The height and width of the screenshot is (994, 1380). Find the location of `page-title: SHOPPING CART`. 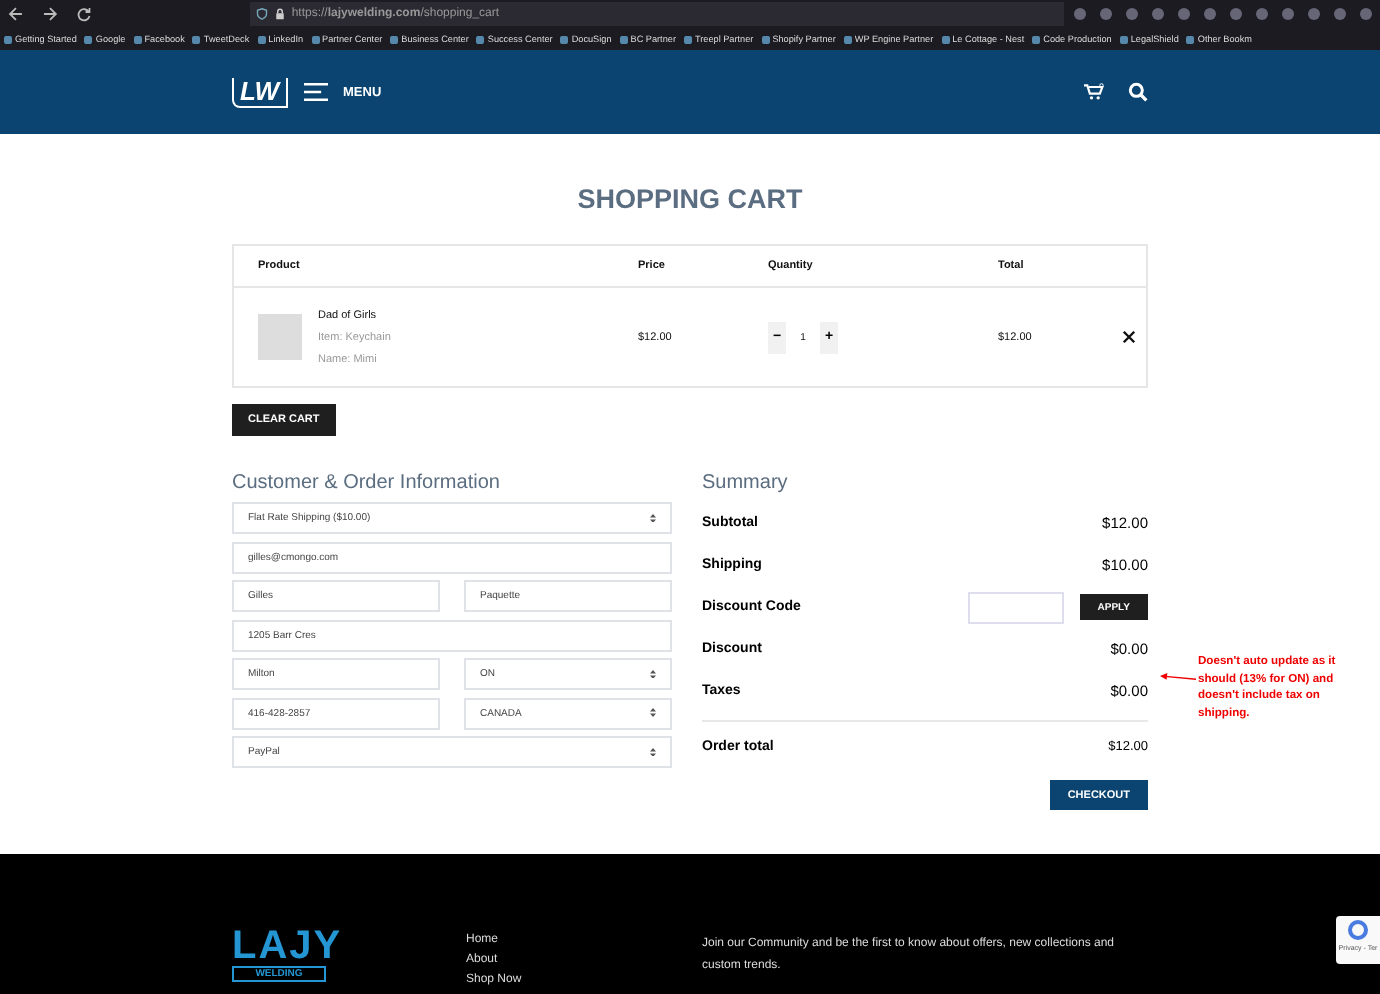

page-title: SHOPPING CART is located at coordinates (690, 199).